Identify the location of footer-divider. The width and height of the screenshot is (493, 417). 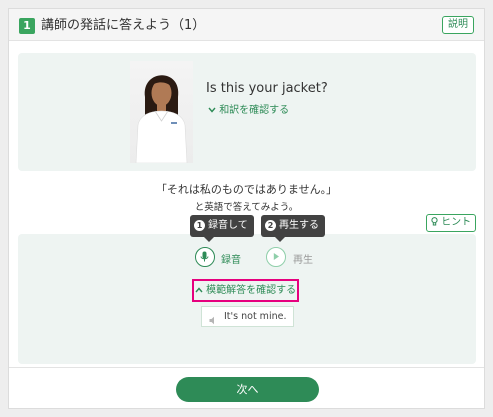
(246, 367).